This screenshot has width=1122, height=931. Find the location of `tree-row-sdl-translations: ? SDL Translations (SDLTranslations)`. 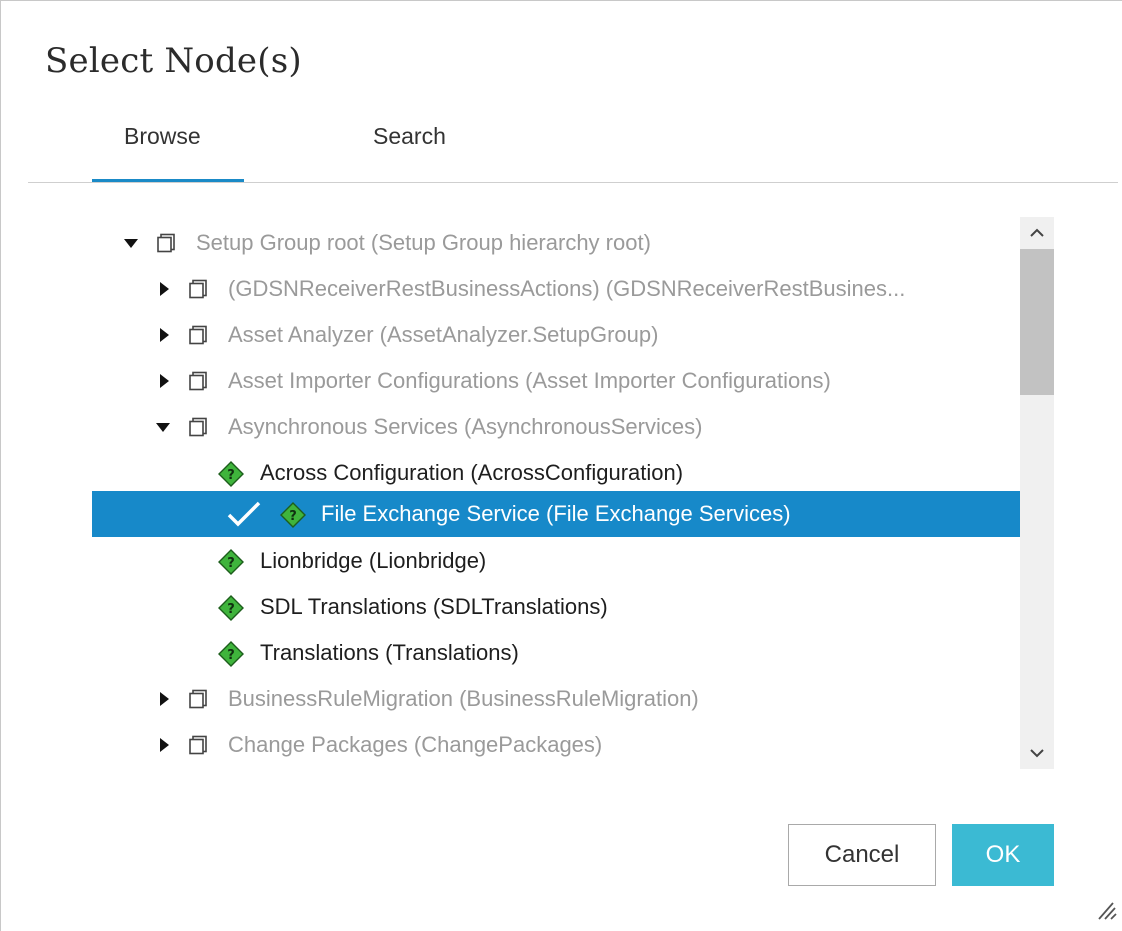

tree-row-sdl-translations: ? SDL Translations (SDLTranslations) is located at coordinates (556, 607).